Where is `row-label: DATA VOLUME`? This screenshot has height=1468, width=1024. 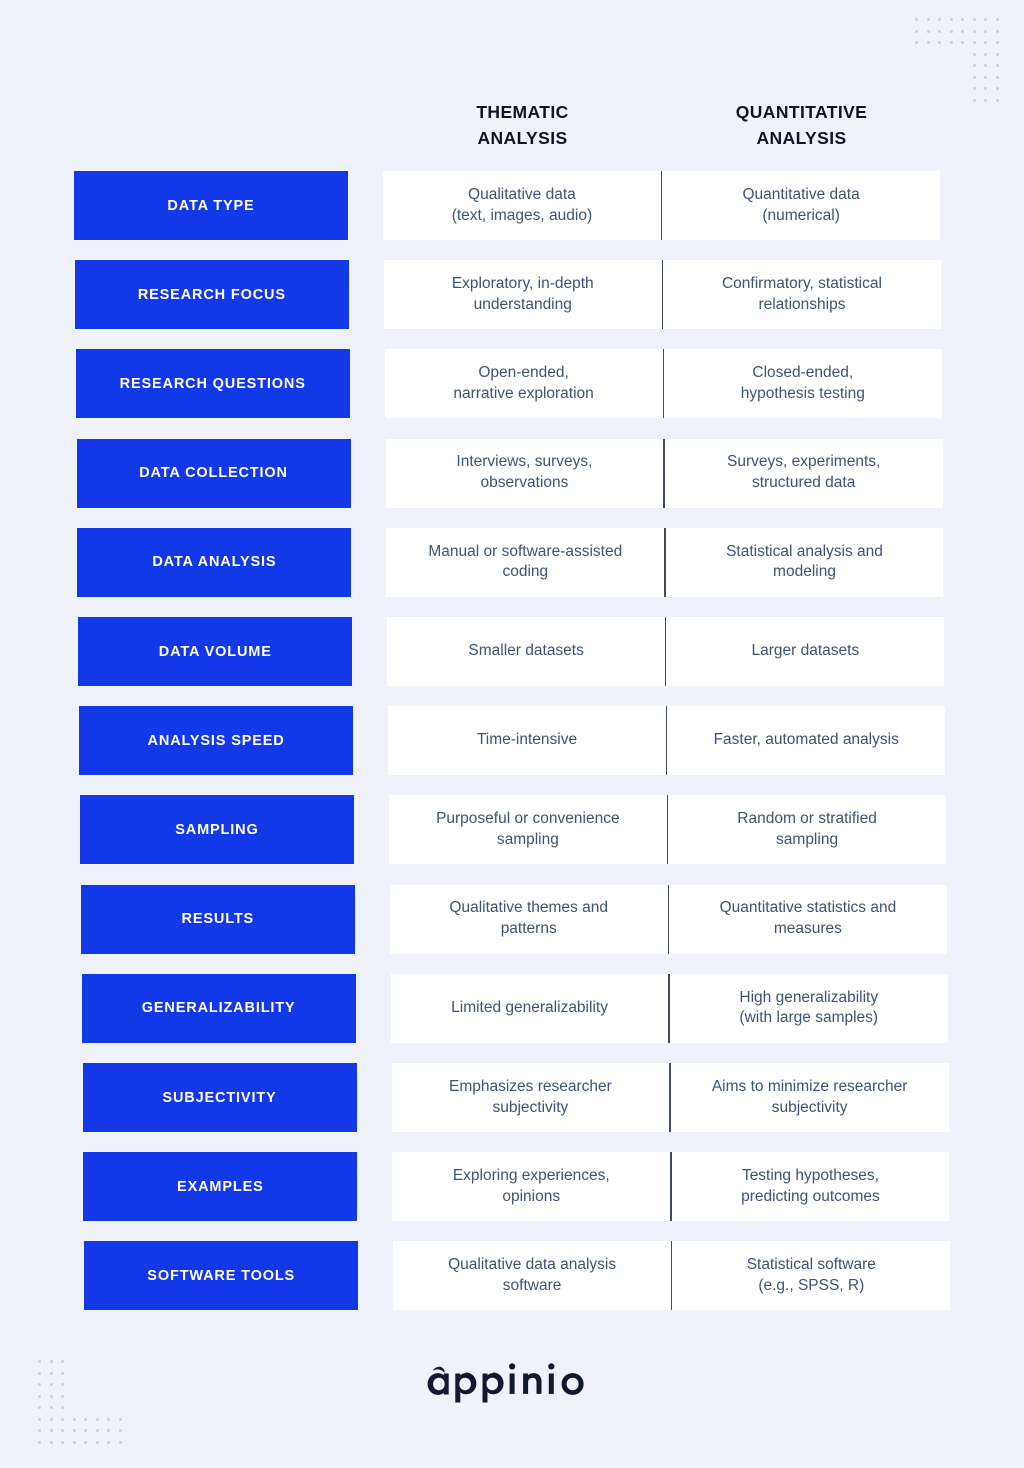 row-label: DATA VOLUME is located at coordinates (215, 651).